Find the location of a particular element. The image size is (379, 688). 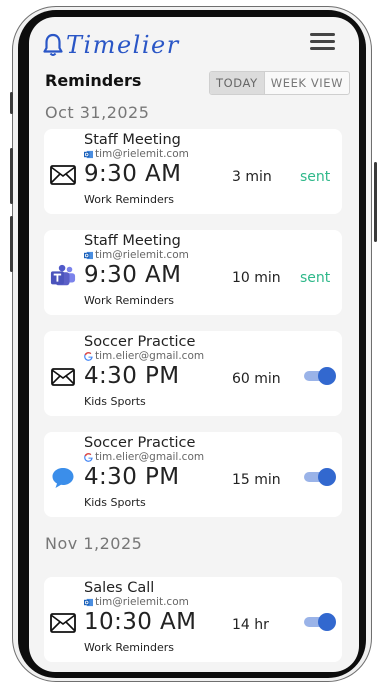

mute-switch is located at coordinates (11, 103).